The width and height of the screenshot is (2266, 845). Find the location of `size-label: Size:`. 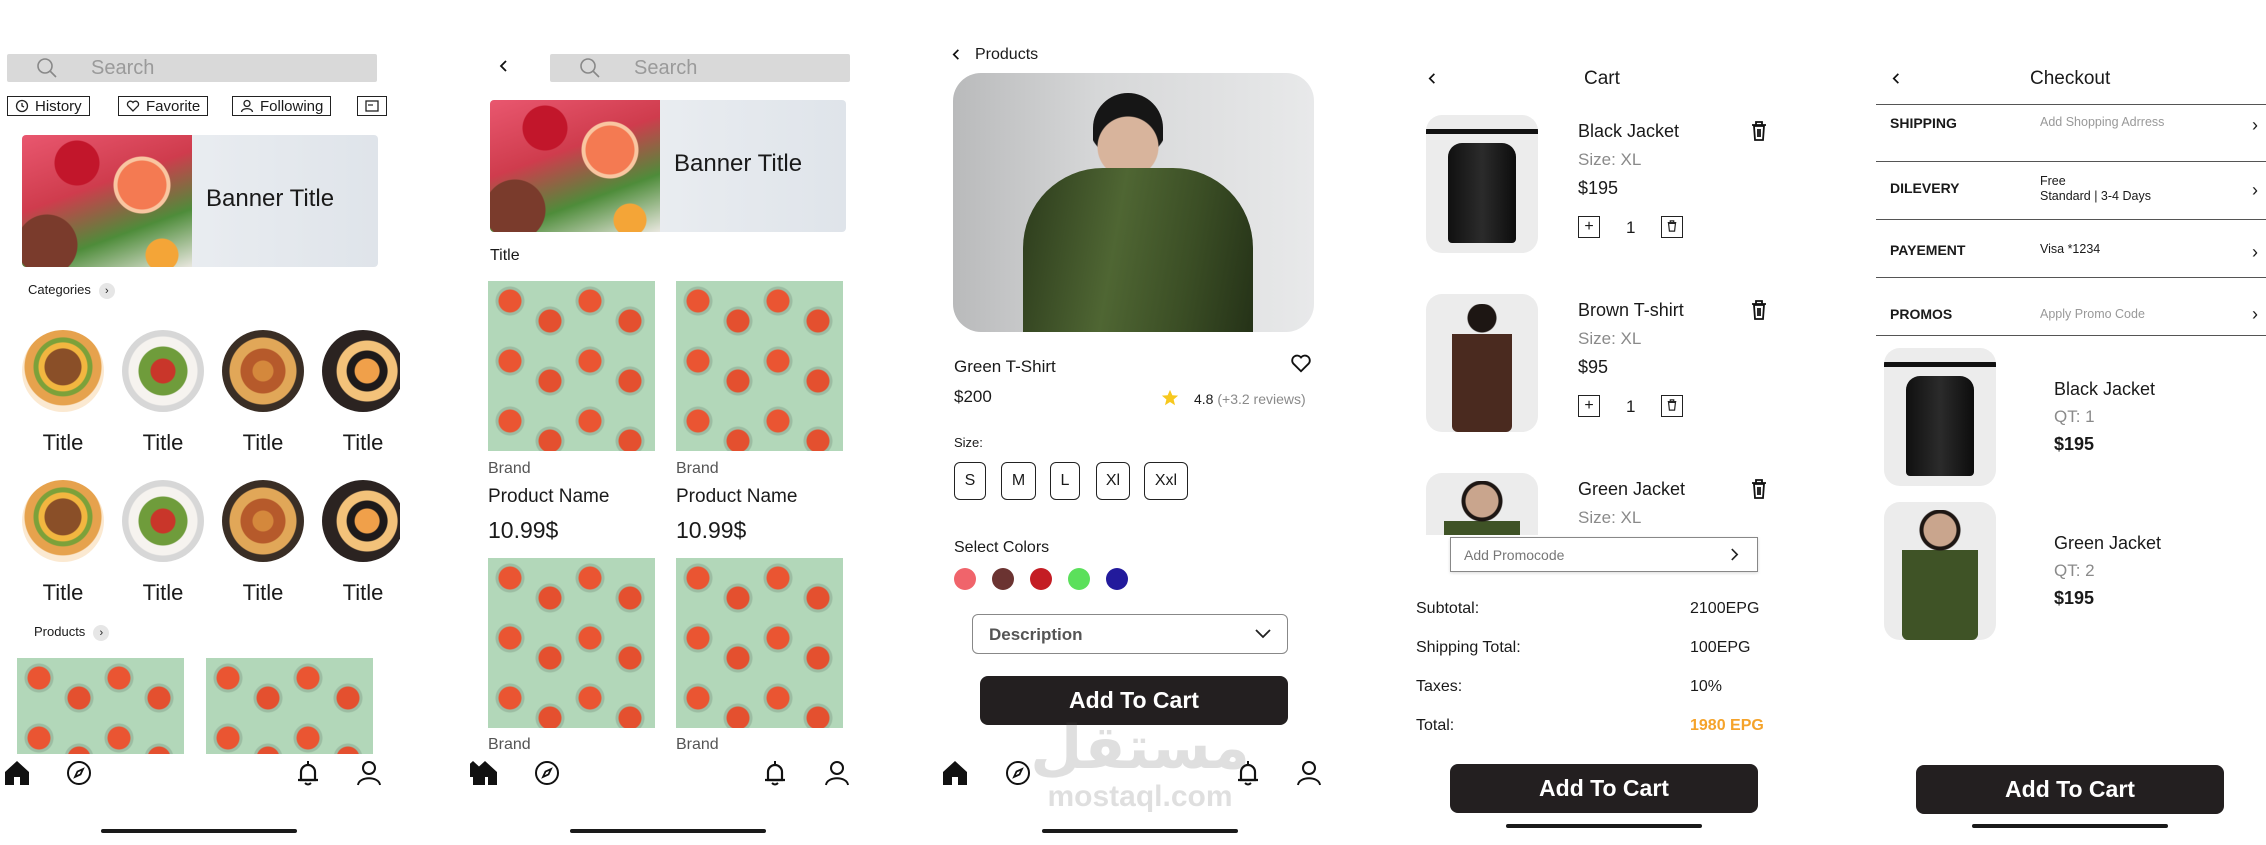

size-label: Size: is located at coordinates (968, 442).